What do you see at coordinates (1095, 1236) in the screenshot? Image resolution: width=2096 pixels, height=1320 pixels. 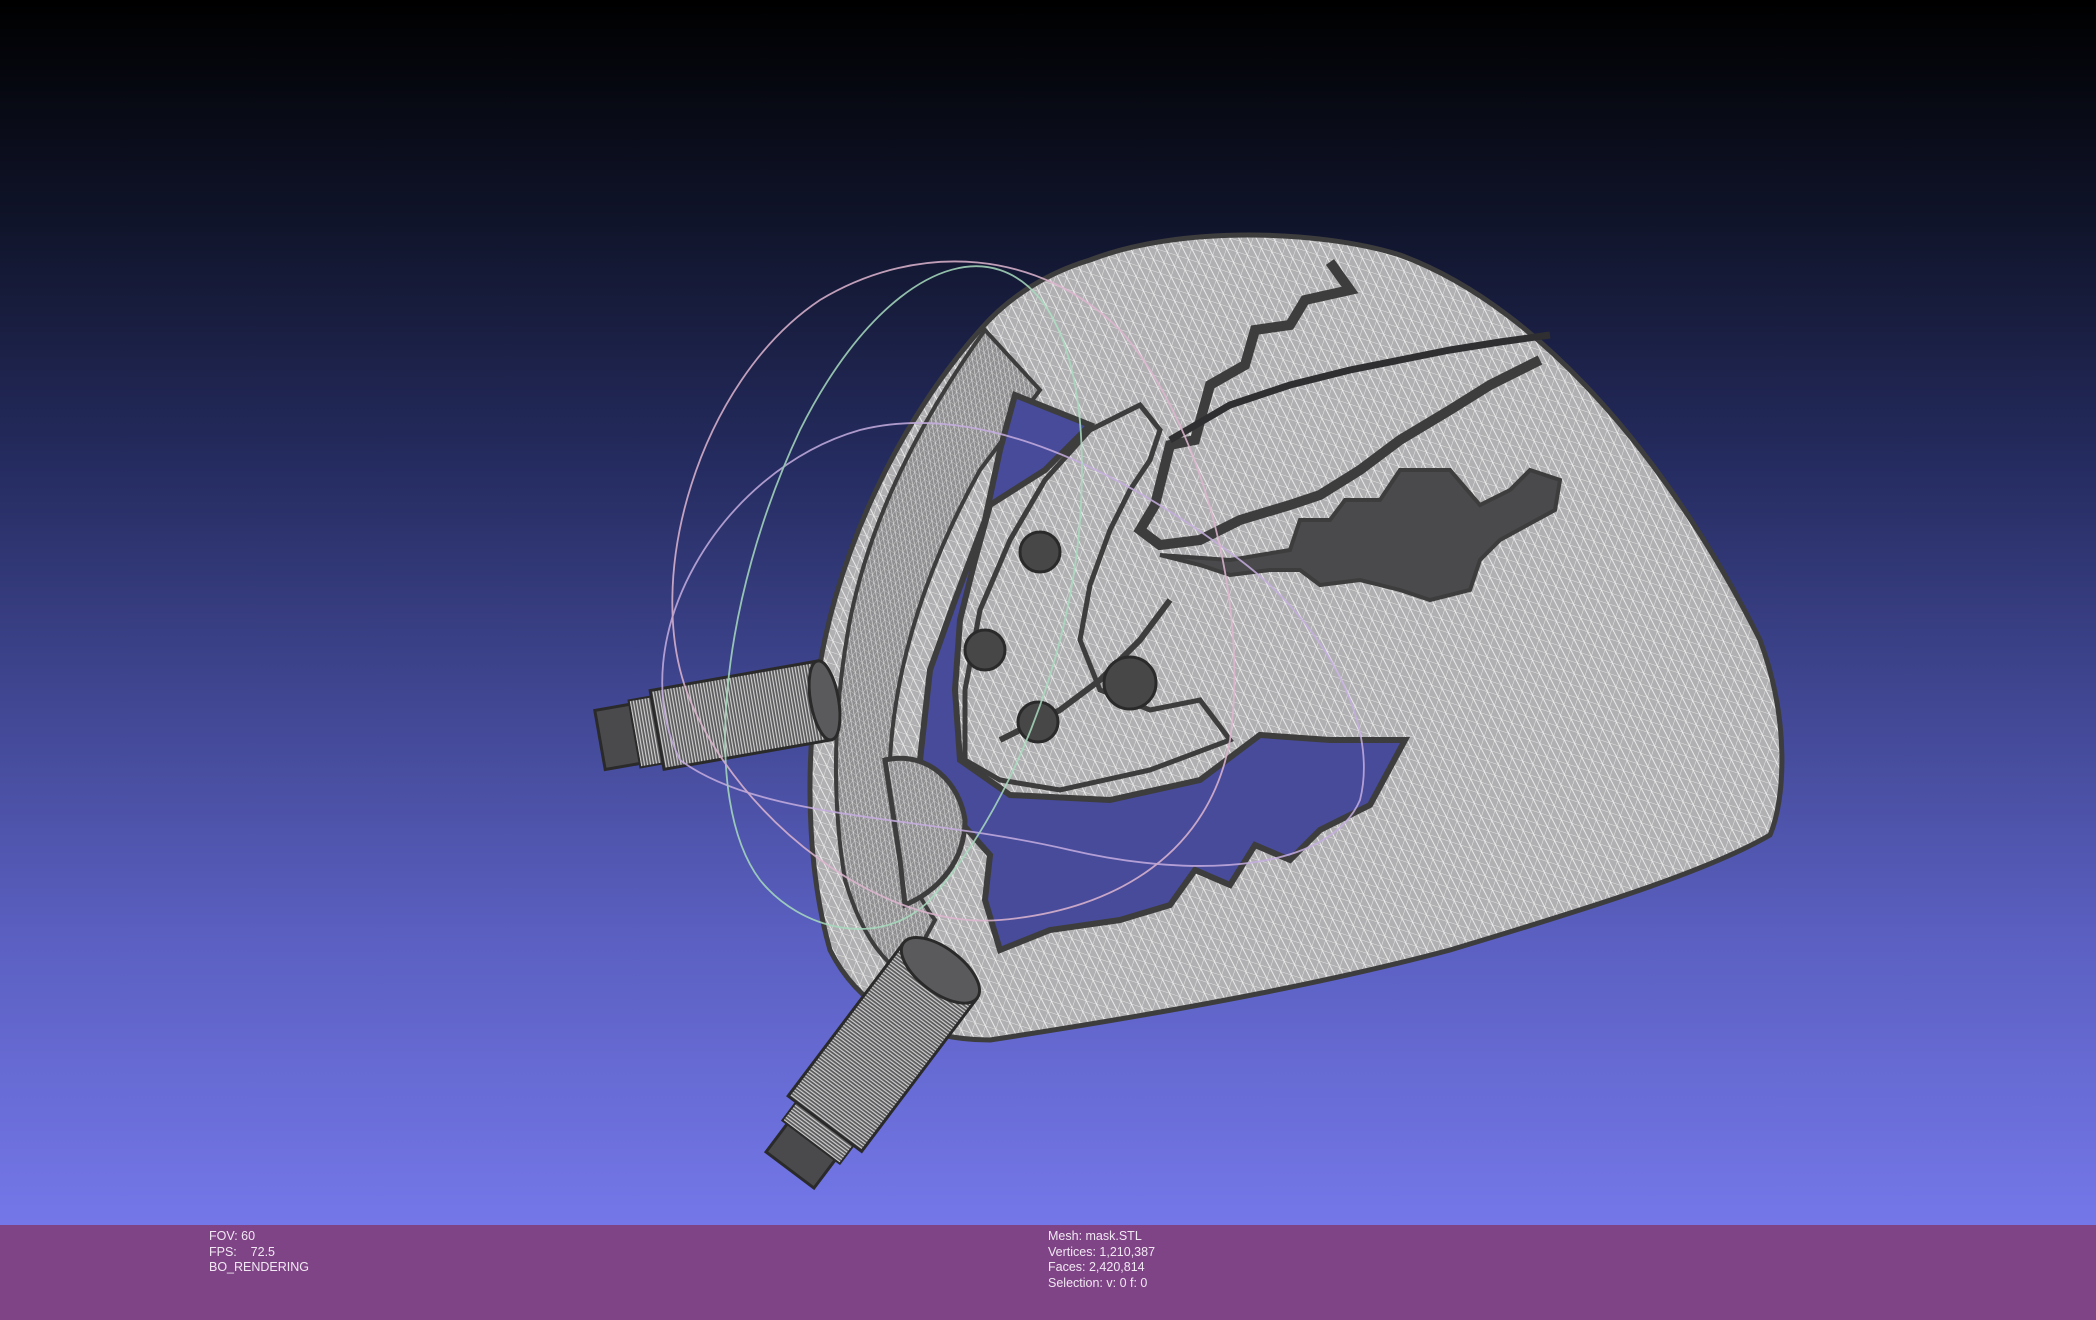 I see `mesh-name-label: Mesh: mask.STL` at bounding box center [1095, 1236].